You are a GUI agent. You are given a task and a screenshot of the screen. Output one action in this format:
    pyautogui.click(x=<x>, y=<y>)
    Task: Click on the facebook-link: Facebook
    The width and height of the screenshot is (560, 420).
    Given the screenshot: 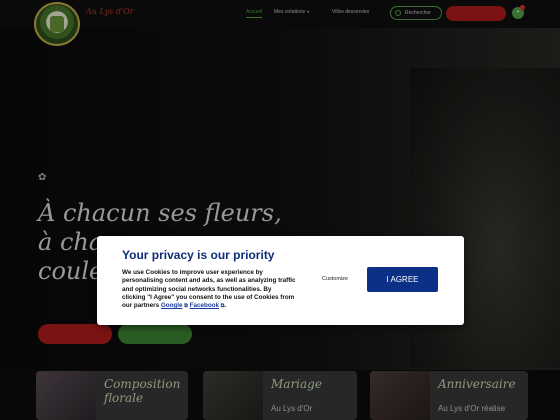 What is the action you would take?
    pyautogui.click(x=204, y=305)
    